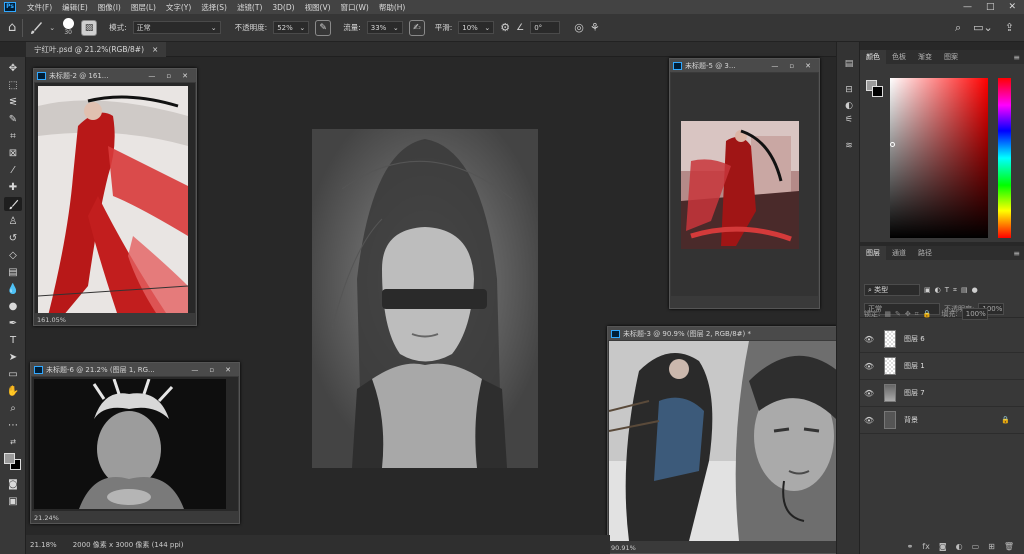  Describe the element at coordinates (13, 289) in the screenshot. I see `blur-tool-icon: 💧` at that location.